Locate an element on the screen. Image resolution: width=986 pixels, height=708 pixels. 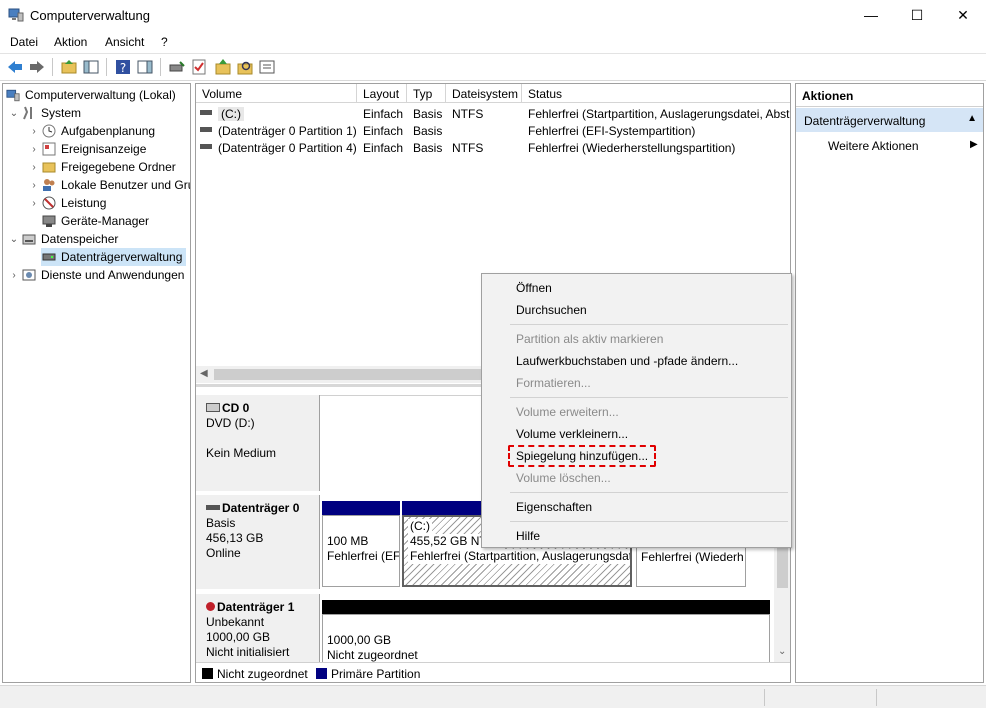
disk-icon is located at coordinates (213, 507).